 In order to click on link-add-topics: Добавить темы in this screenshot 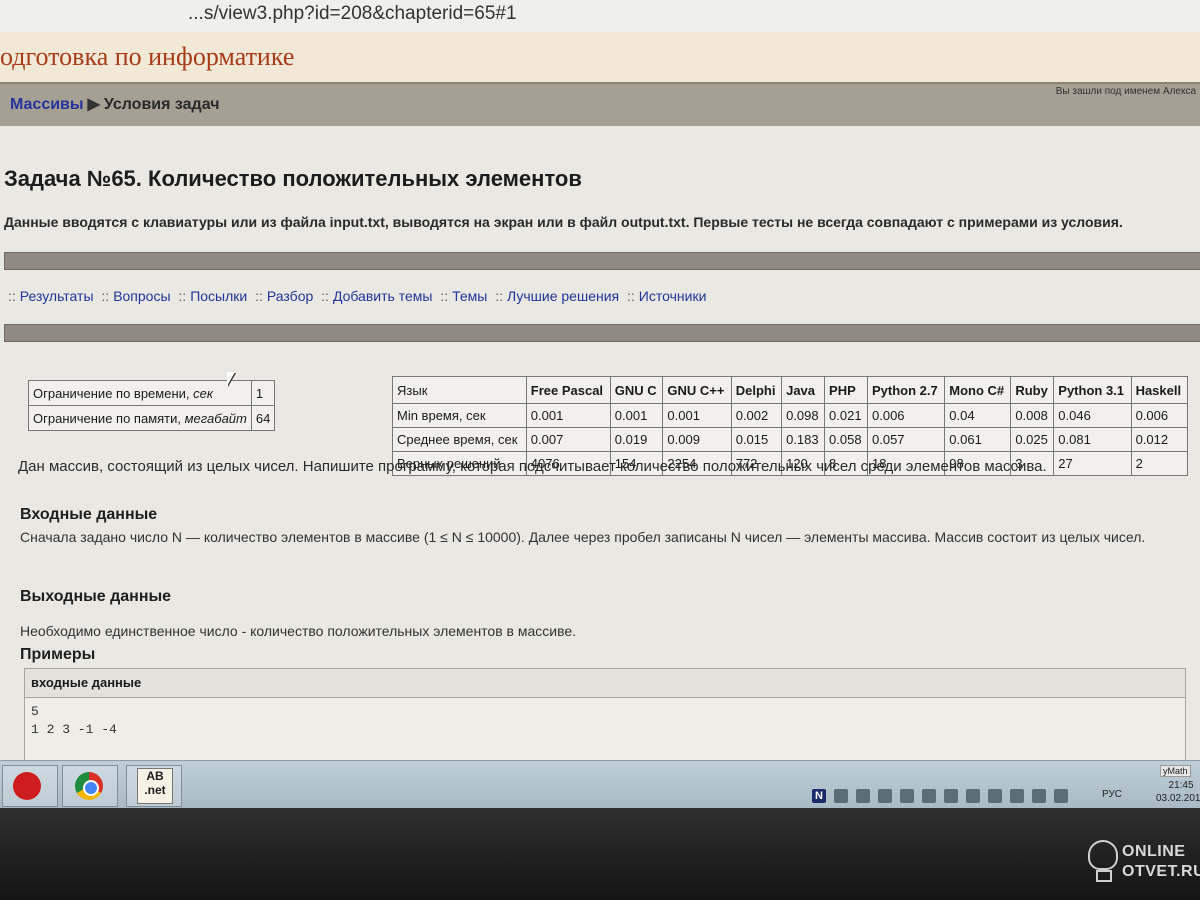, I will do `click(383, 296)`.